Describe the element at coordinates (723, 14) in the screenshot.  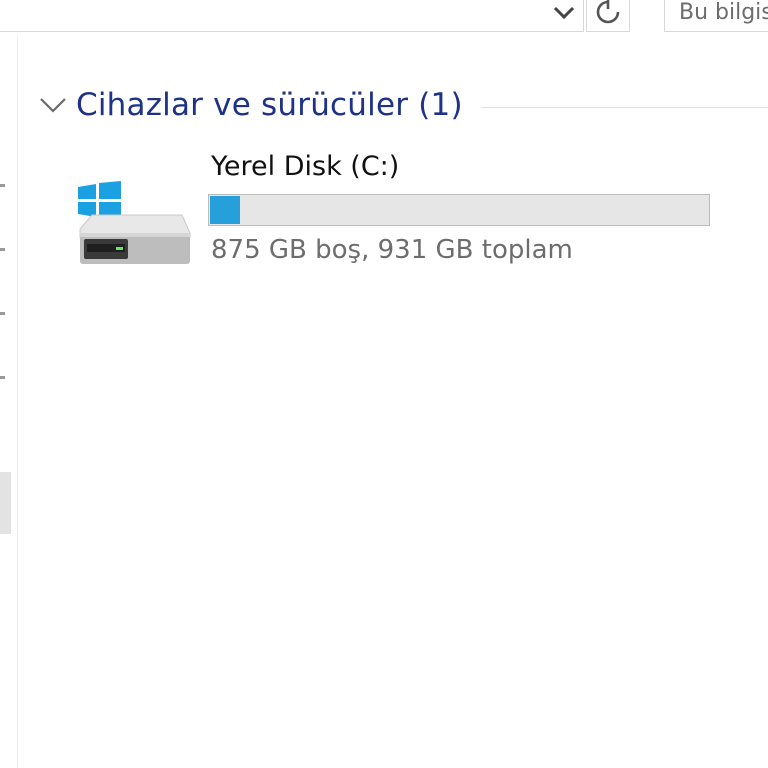
I see `search-input` at that location.